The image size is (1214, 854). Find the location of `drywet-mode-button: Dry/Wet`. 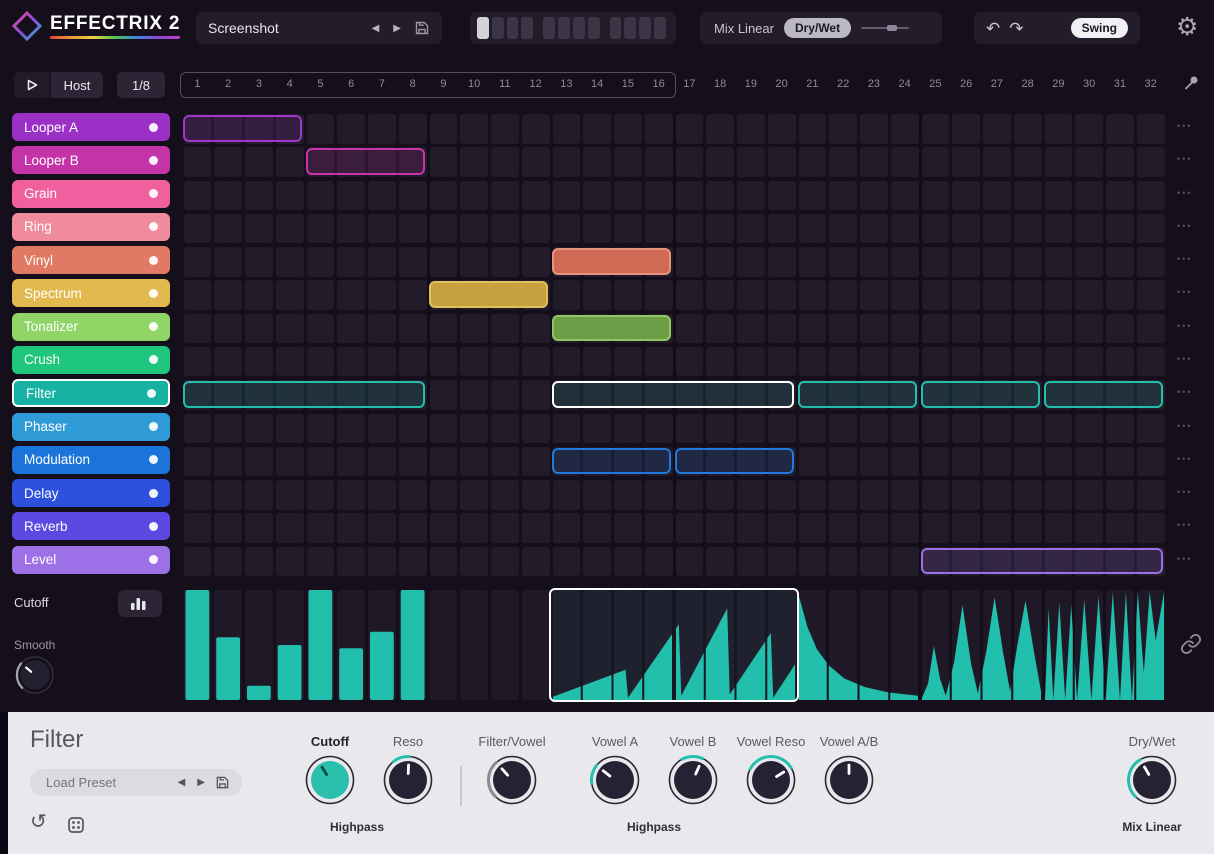

drywet-mode-button: Dry/Wet is located at coordinates (817, 28).